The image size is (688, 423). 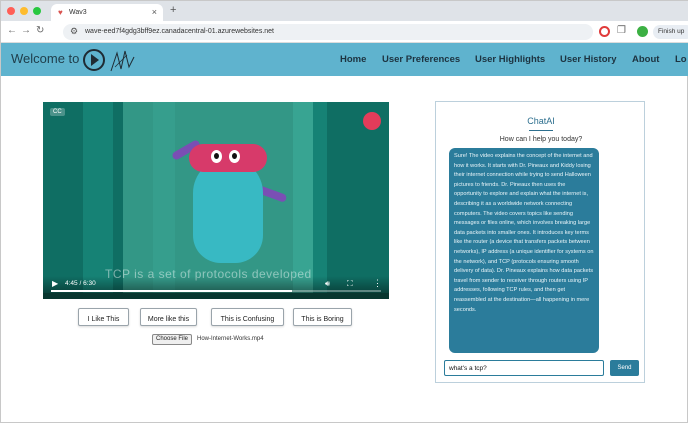 What do you see at coordinates (670, 32) in the screenshot?
I see `finish-up-button: Finish up` at bounding box center [670, 32].